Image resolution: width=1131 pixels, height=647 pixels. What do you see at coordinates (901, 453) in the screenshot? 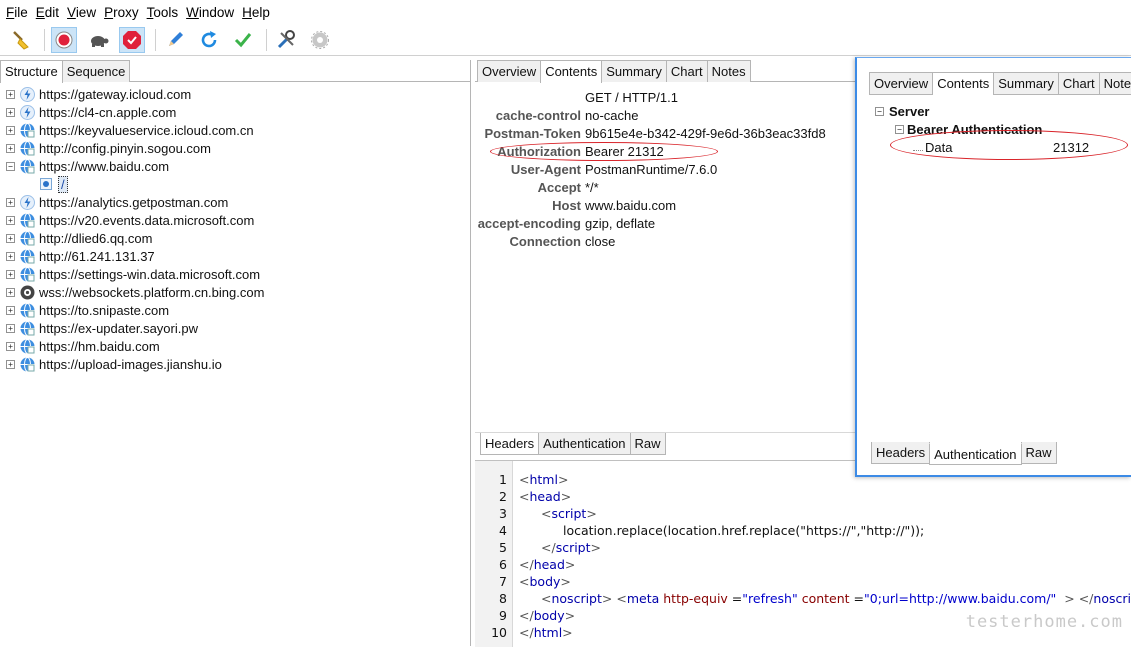
I see `float-tab-headers: Headers` at bounding box center [901, 453].